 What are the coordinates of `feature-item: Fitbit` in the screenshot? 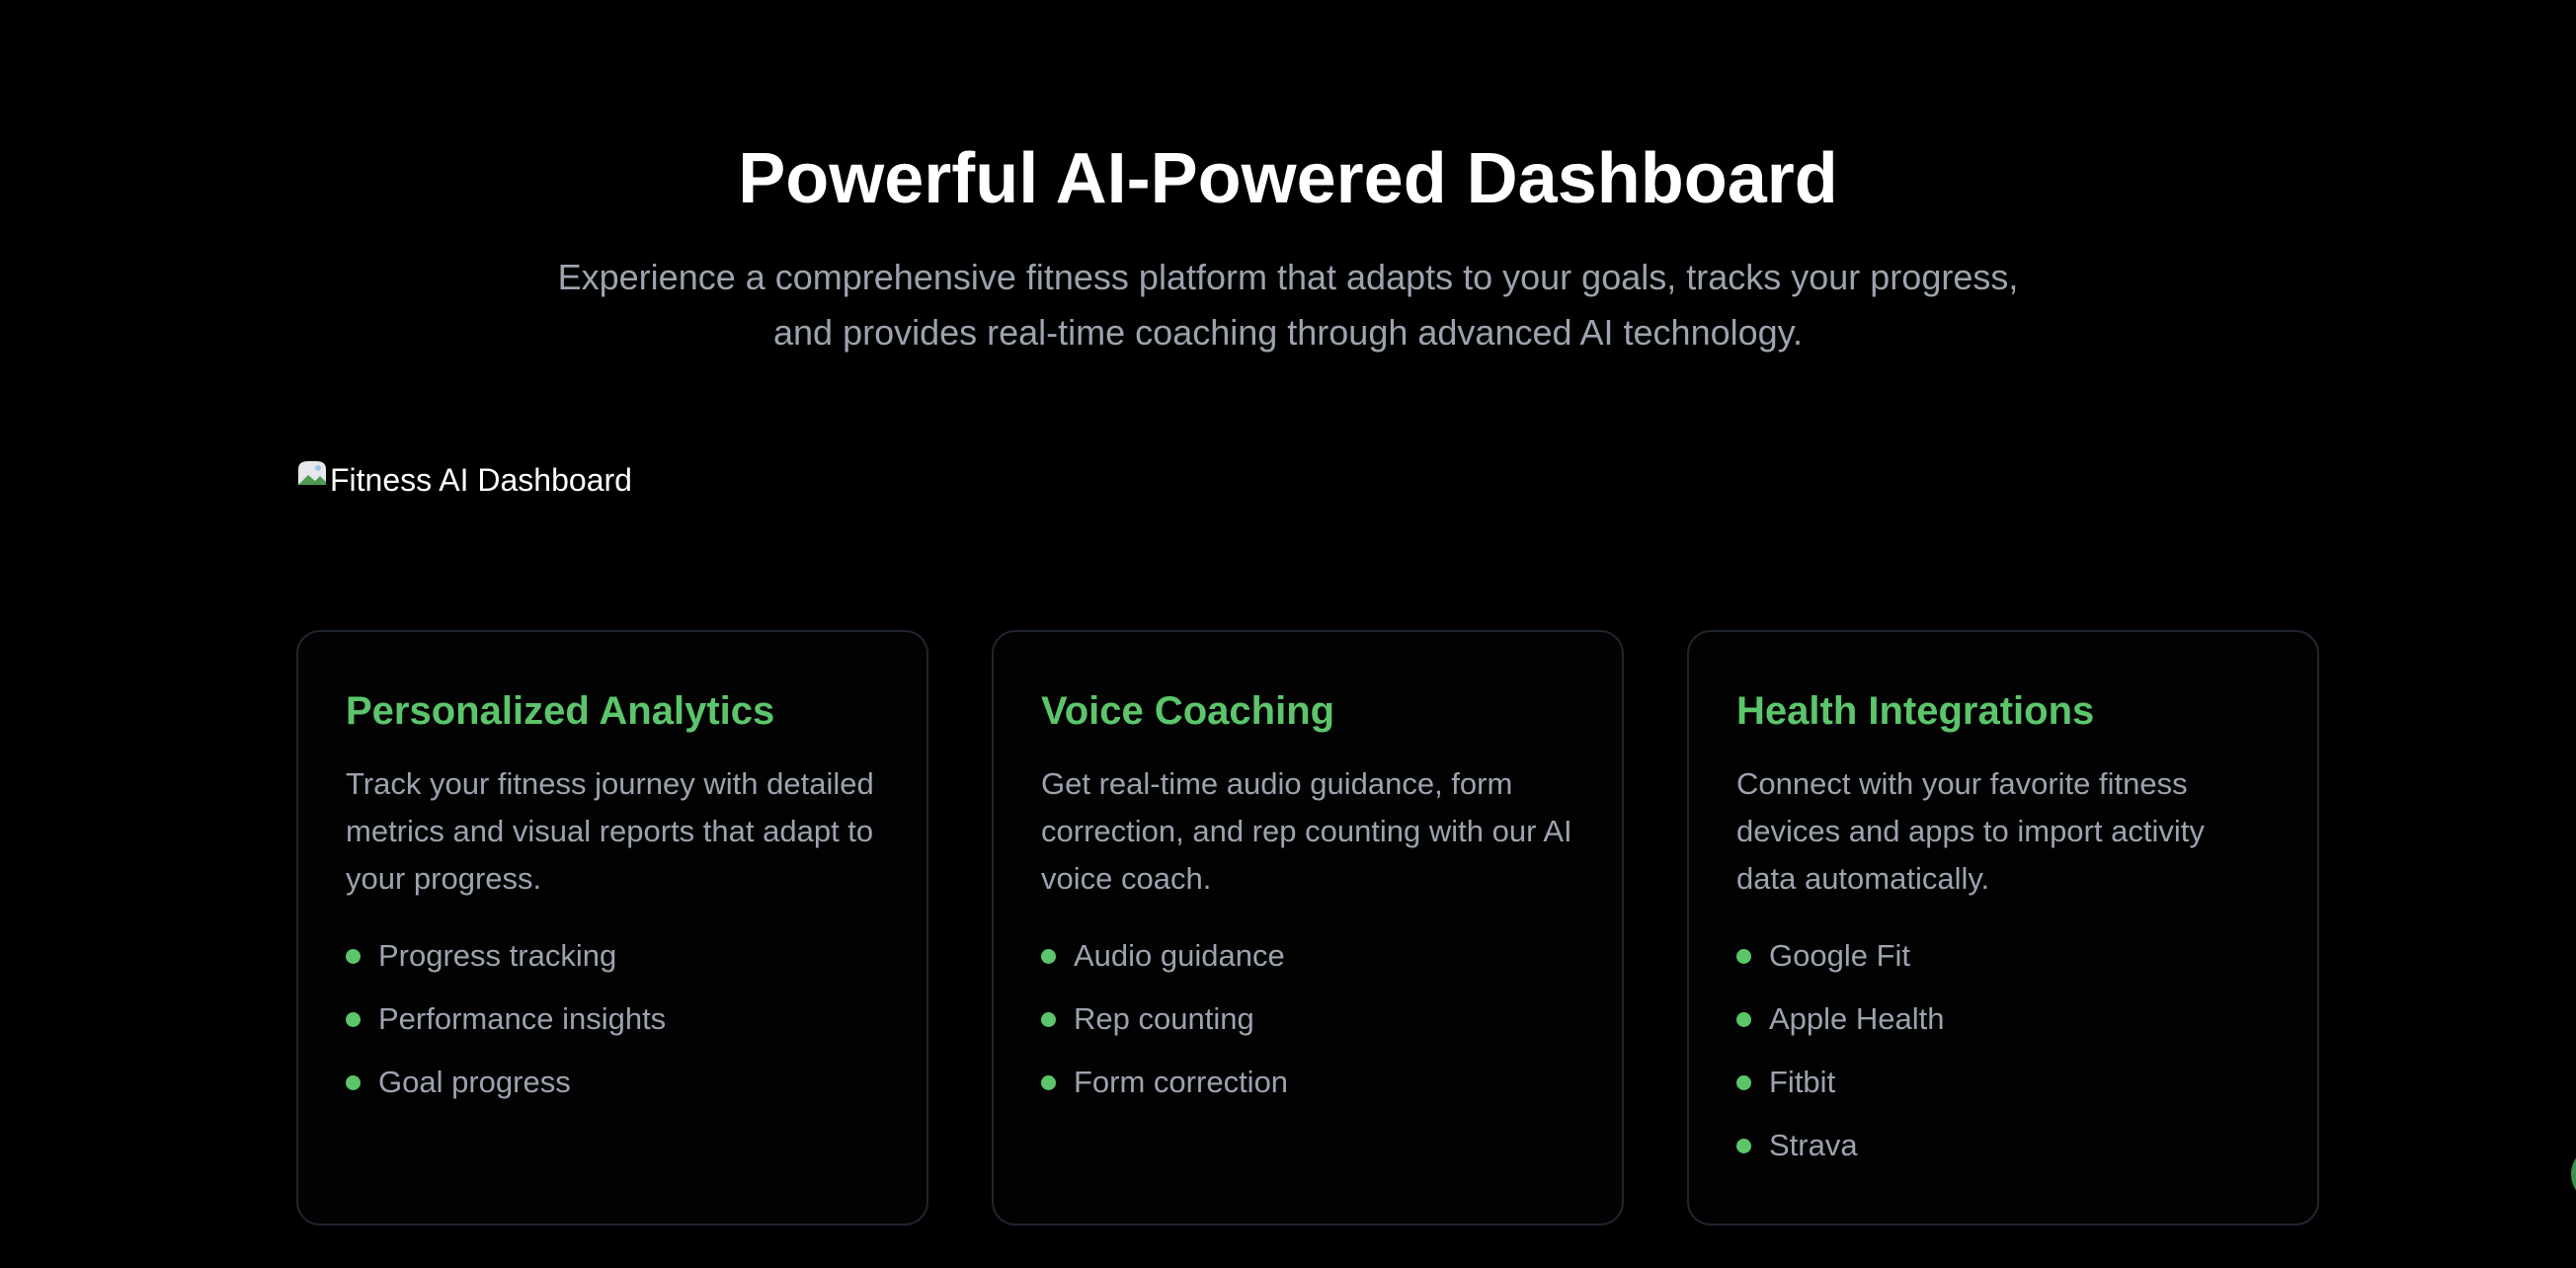 It's located at (2003, 1082).